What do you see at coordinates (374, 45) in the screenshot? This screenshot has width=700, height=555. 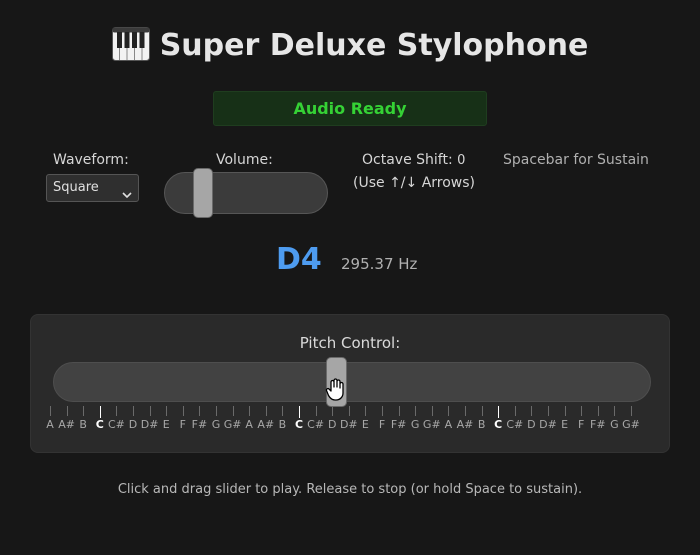 I see `title-text: Super Deluxe Stylophone` at bounding box center [374, 45].